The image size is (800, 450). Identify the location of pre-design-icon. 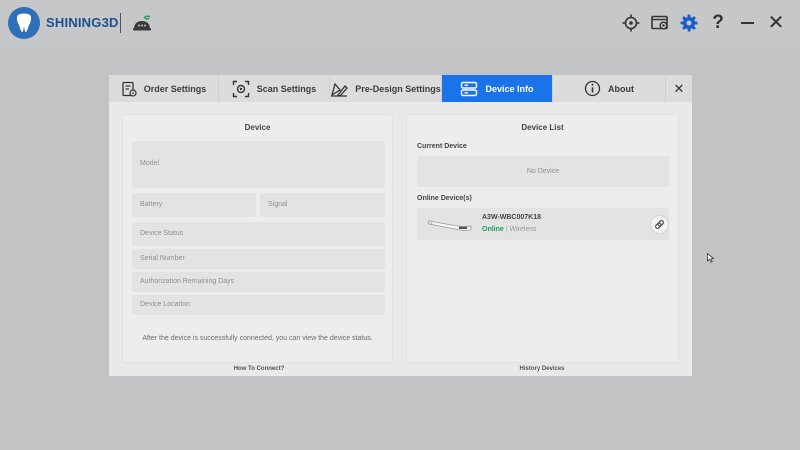
(340, 89).